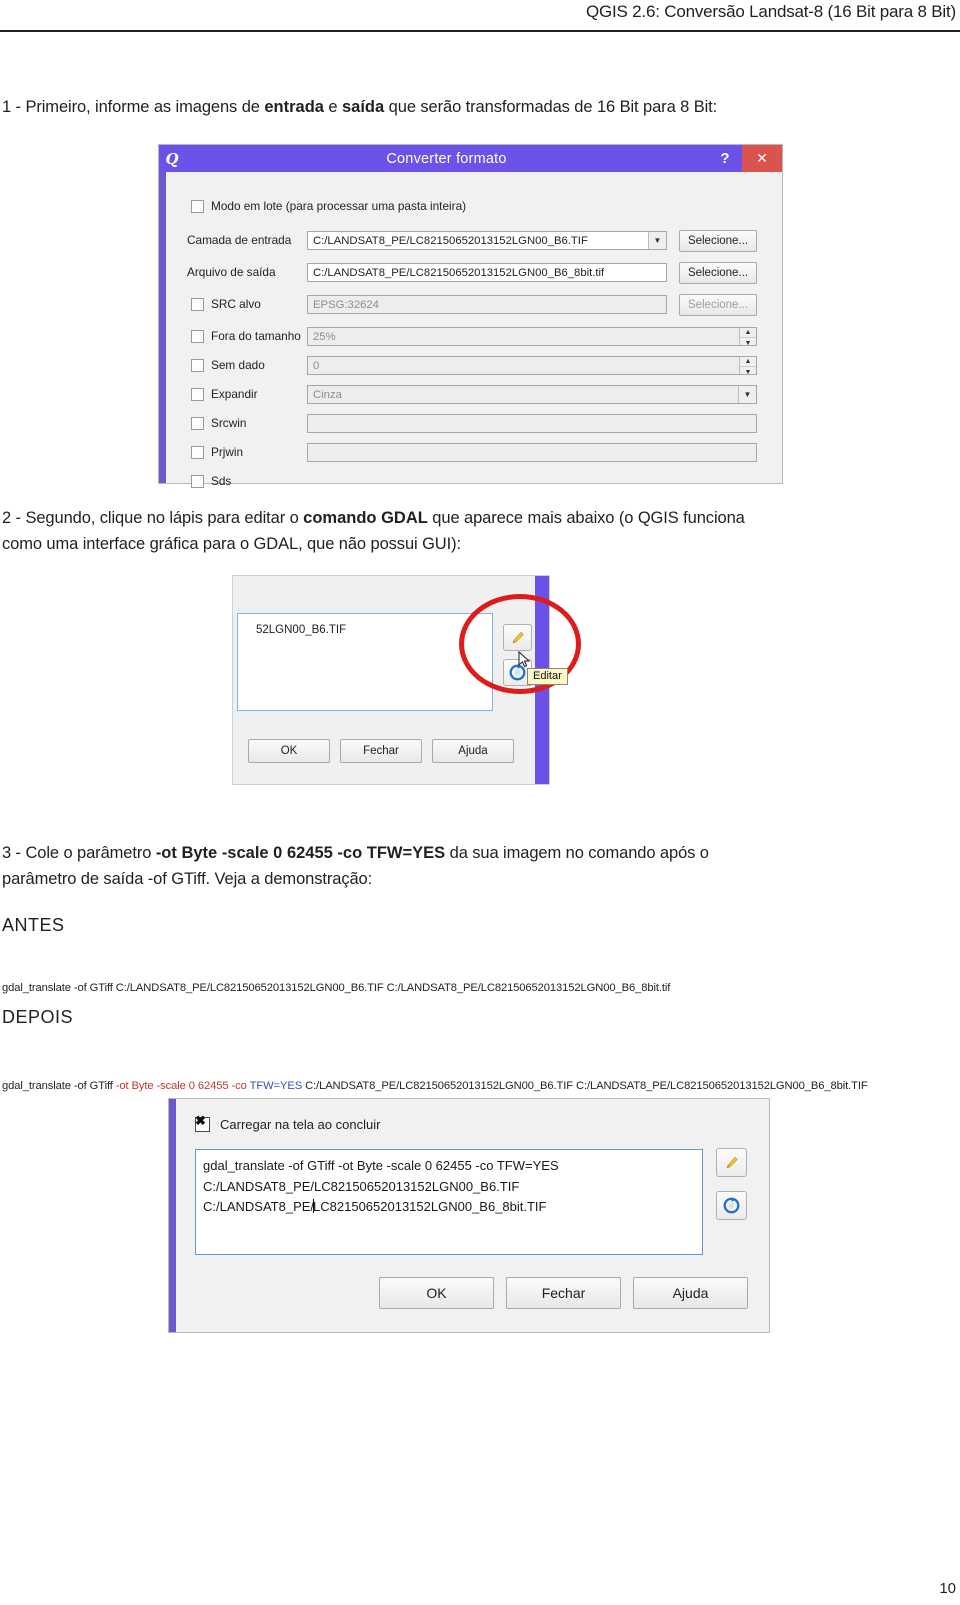 The width and height of the screenshot is (960, 1605). What do you see at coordinates (197, 394) in the screenshot?
I see `expand-checkbox` at bounding box center [197, 394].